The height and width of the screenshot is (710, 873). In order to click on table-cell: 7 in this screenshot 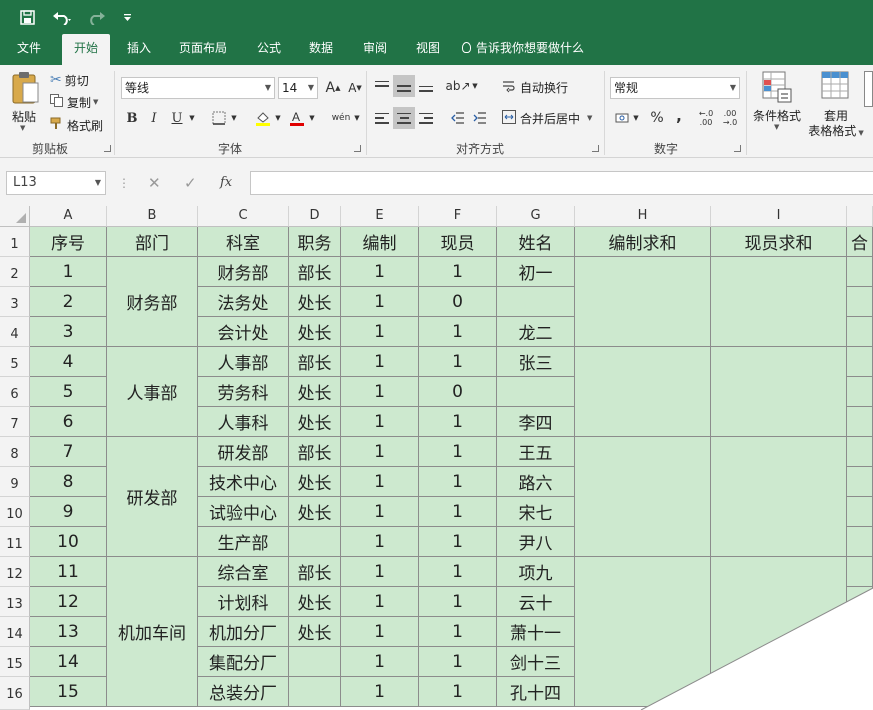, I will do `click(68, 452)`.